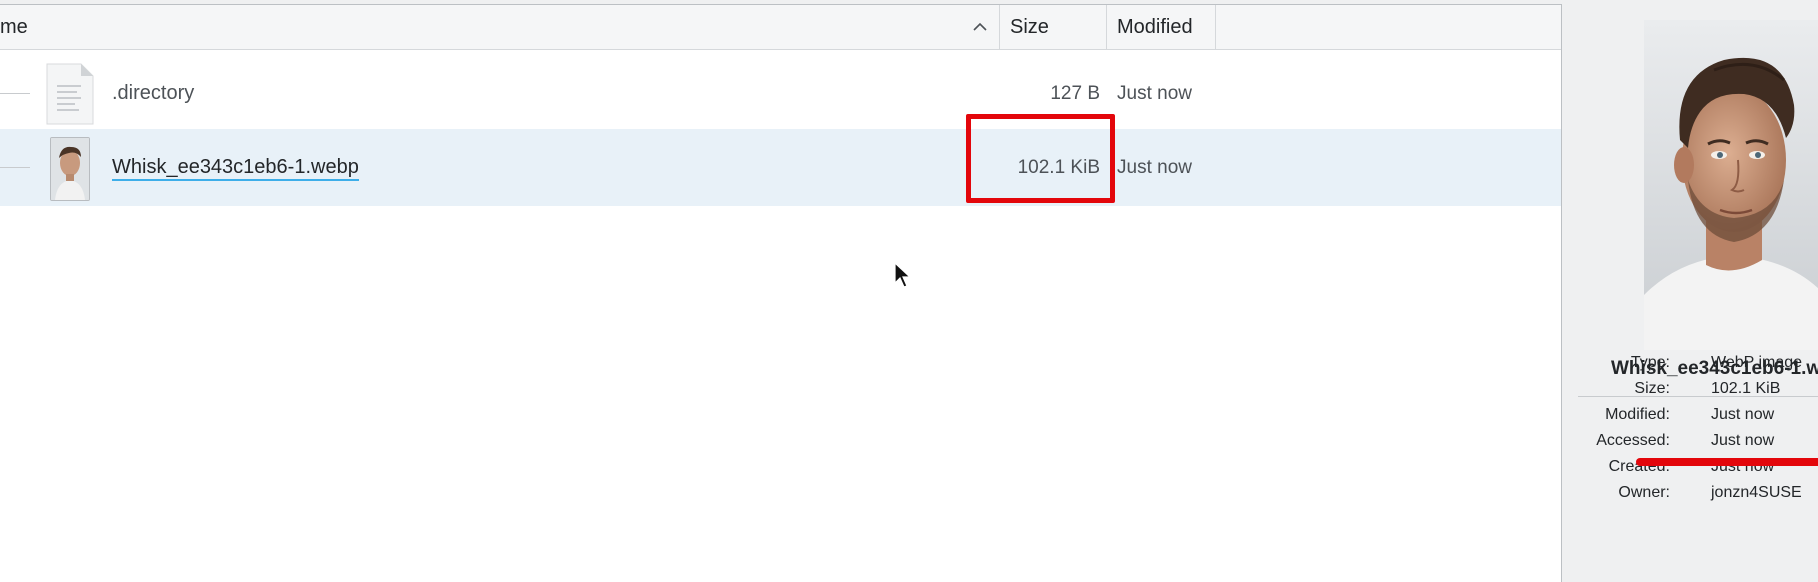  I want to click on name-column-label: me, so click(14, 27).